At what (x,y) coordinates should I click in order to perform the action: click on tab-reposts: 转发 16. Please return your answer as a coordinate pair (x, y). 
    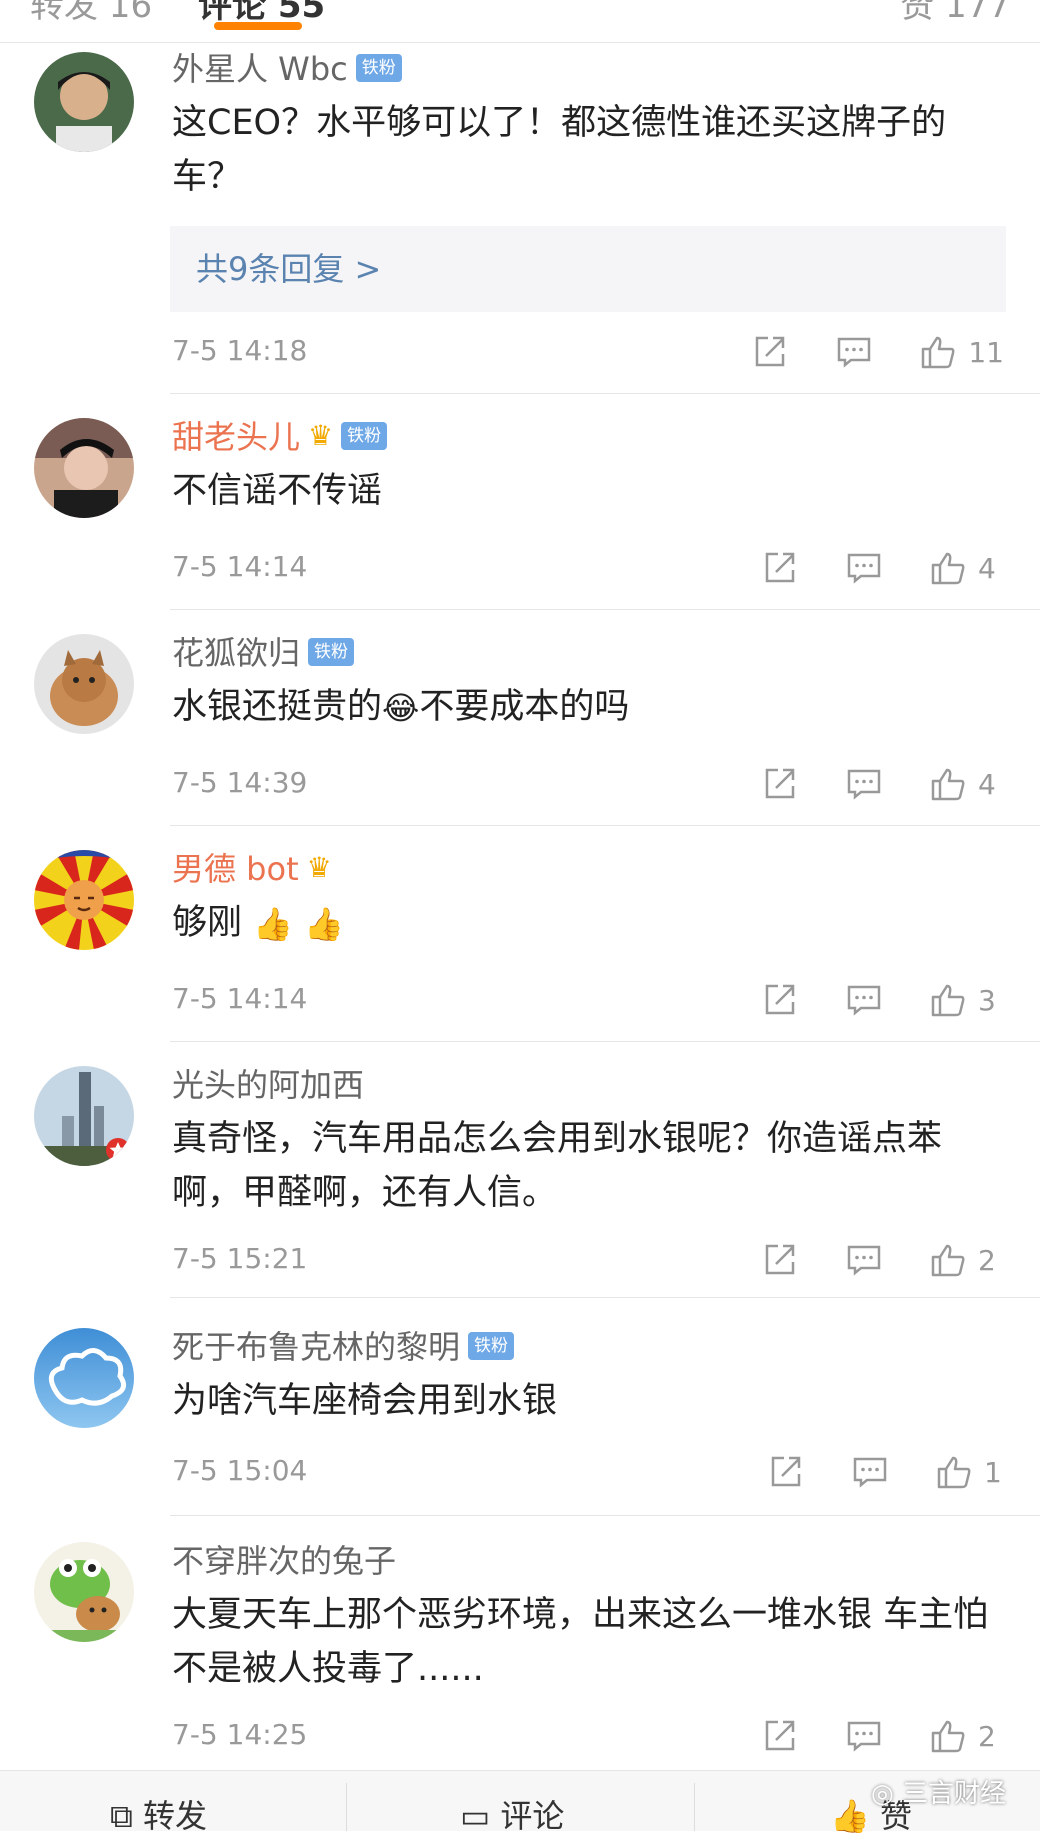
    Looking at the image, I should click on (91, 13).